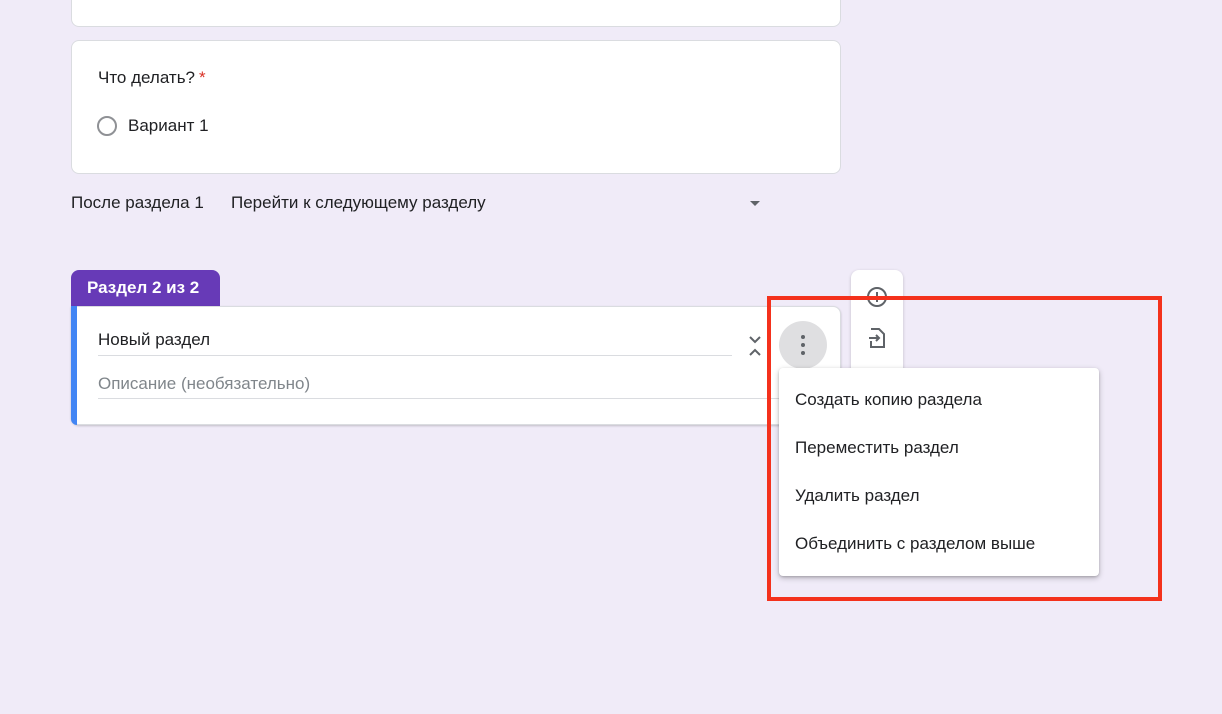 The height and width of the screenshot is (714, 1222). Describe the element at coordinates (415, 355) in the screenshot. I see `title-underline` at that location.